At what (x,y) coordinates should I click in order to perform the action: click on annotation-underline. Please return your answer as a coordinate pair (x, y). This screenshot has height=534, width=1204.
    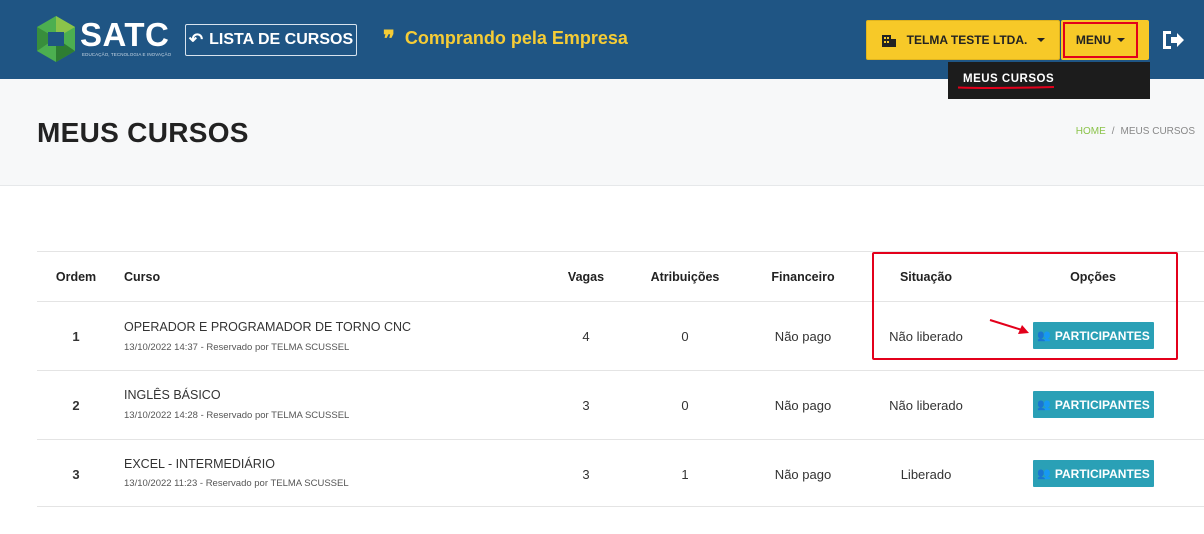
    Looking at the image, I should click on (1006, 87).